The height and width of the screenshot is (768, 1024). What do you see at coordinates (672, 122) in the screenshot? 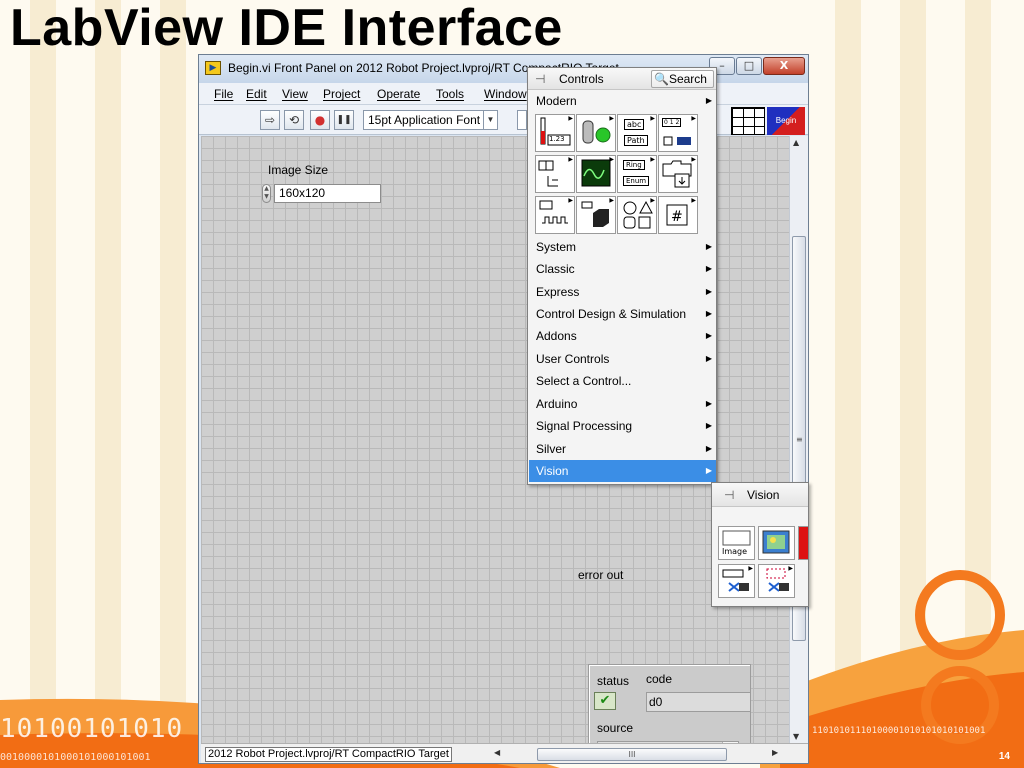
I see `array-icon-label: 0 1 2` at bounding box center [672, 122].